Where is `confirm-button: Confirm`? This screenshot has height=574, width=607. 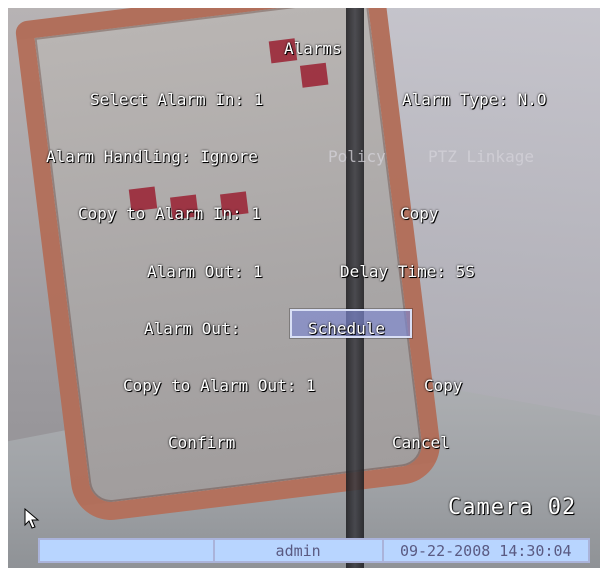
confirm-button: Confirm is located at coordinates (201, 443).